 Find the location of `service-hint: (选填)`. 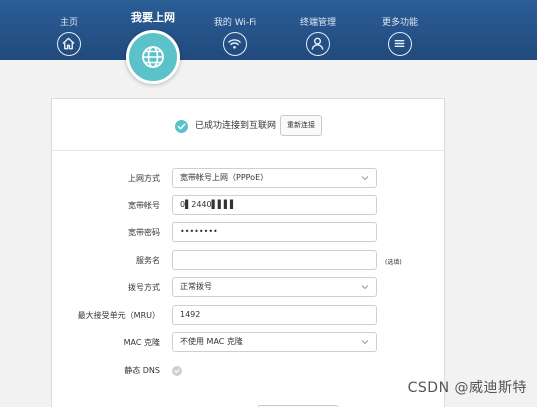

service-hint: (选填) is located at coordinates (393, 262).